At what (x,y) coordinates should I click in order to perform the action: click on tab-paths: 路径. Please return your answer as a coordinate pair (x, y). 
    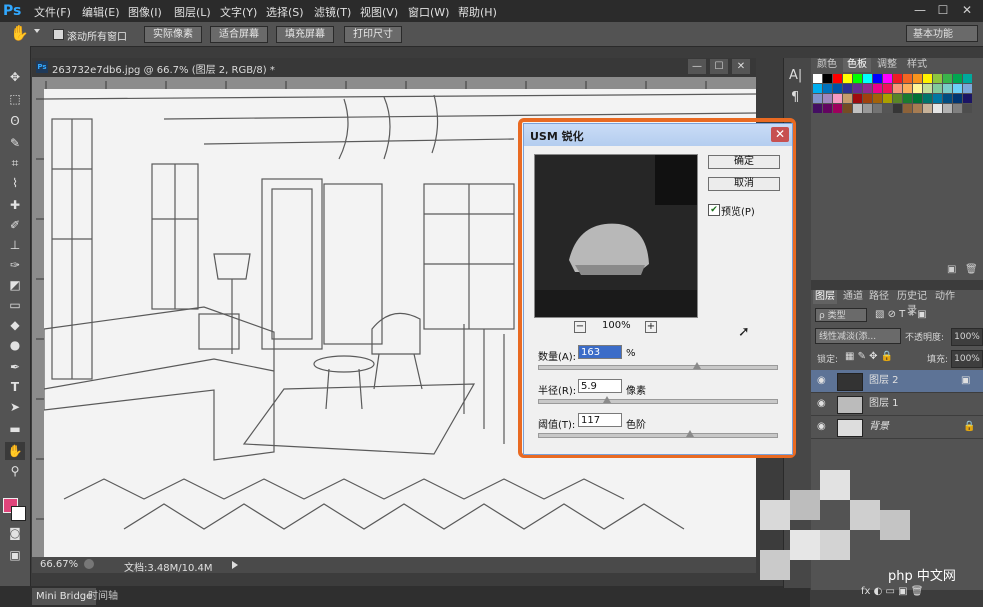
    Looking at the image, I should click on (879, 297).